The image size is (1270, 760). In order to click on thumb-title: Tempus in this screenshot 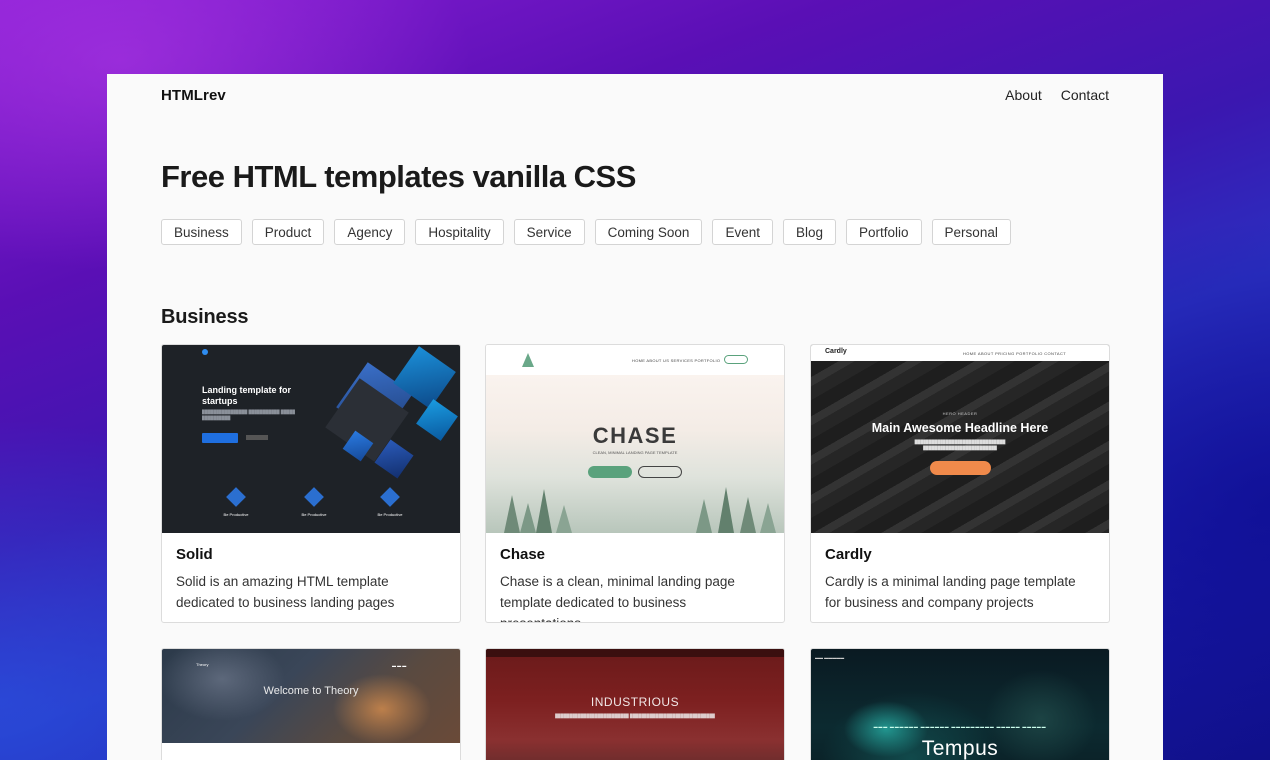, I will do `click(960, 748)`.